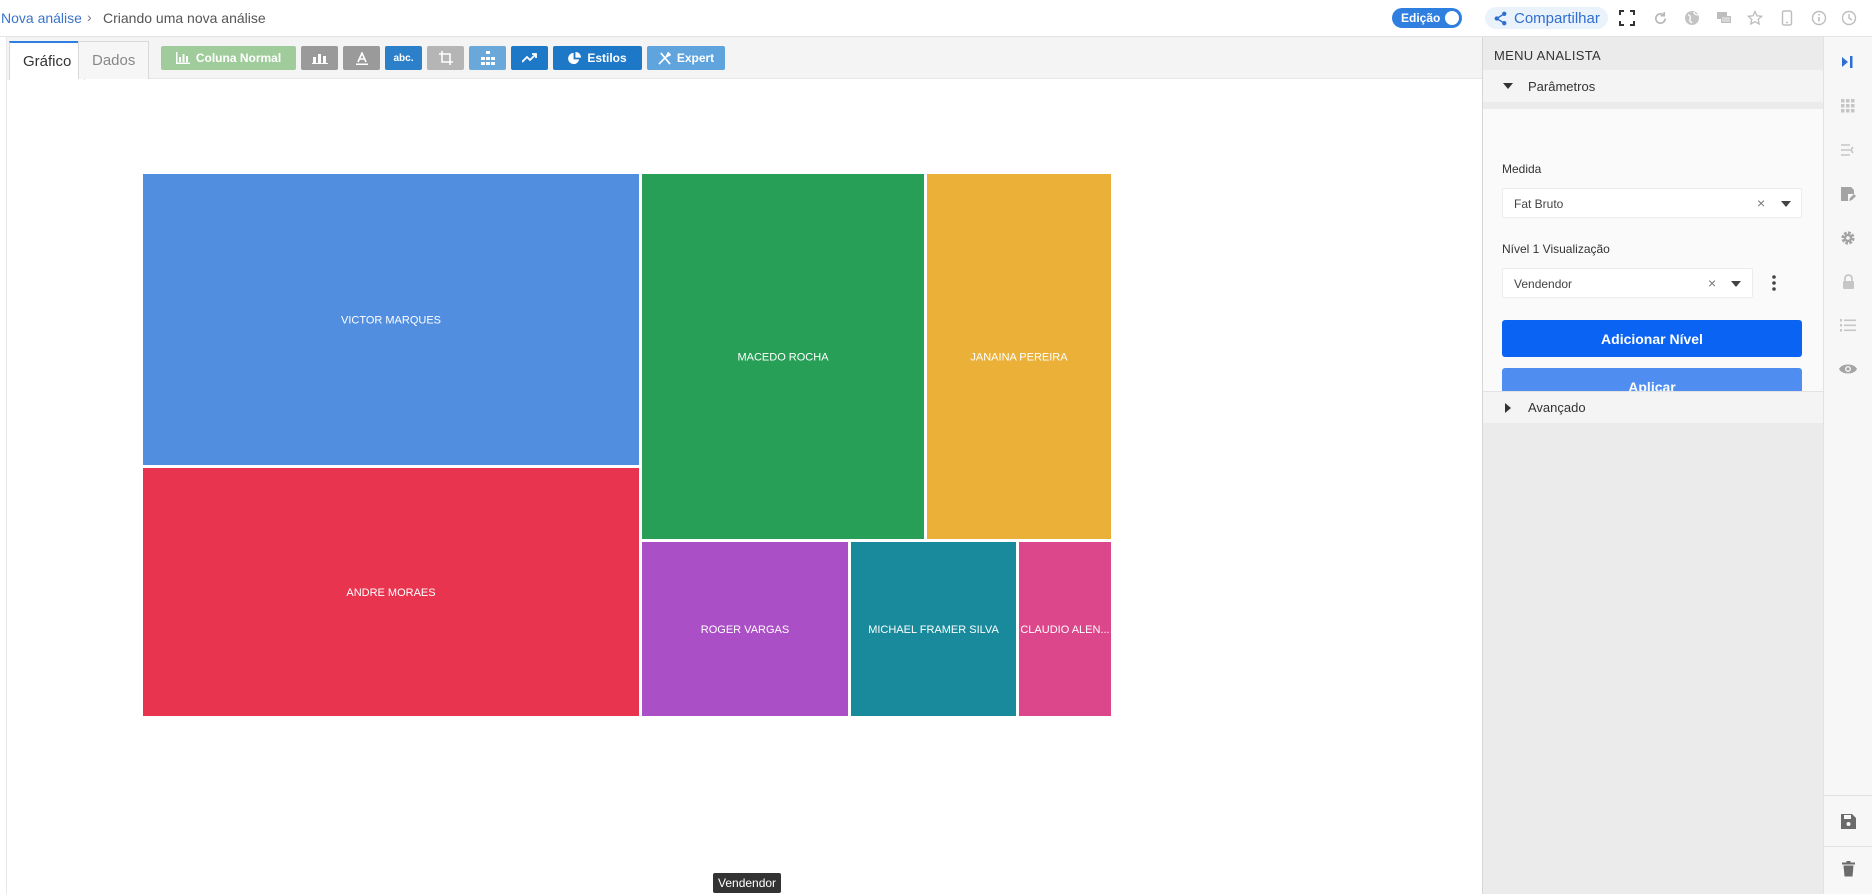 The image size is (1872, 894). Describe the element at coordinates (575, 57) in the screenshot. I see `pie-icon` at that location.